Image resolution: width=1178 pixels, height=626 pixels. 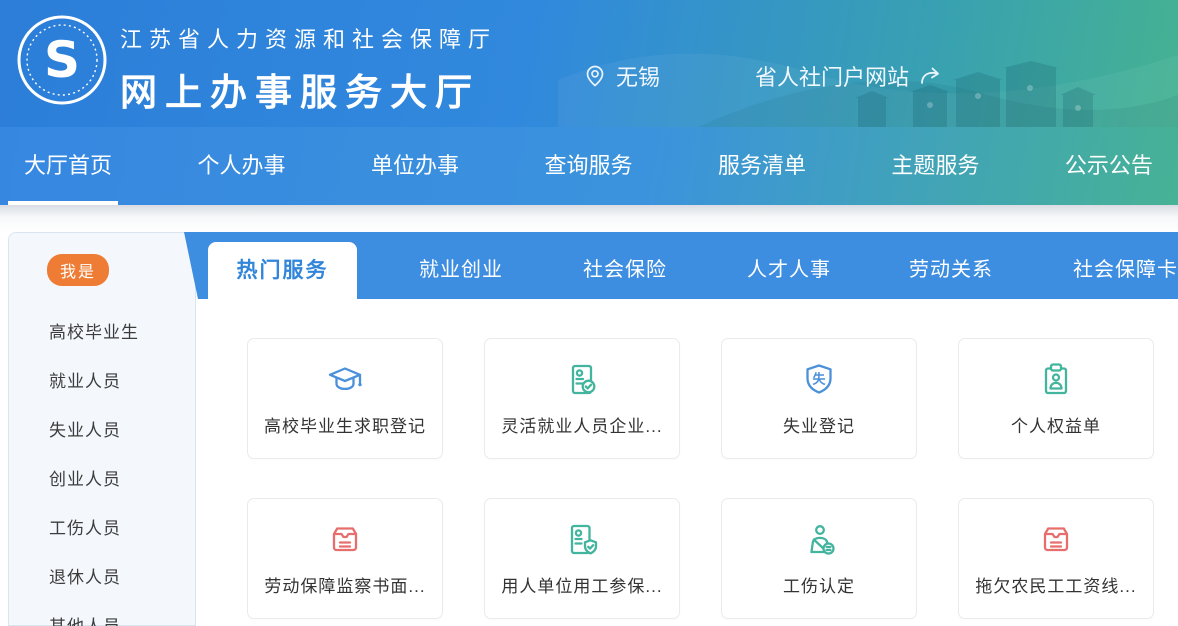 What do you see at coordinates (789, 270) in the screenshot?
I see `tab-talent: 人才人事` at bounding box center [789, 270].